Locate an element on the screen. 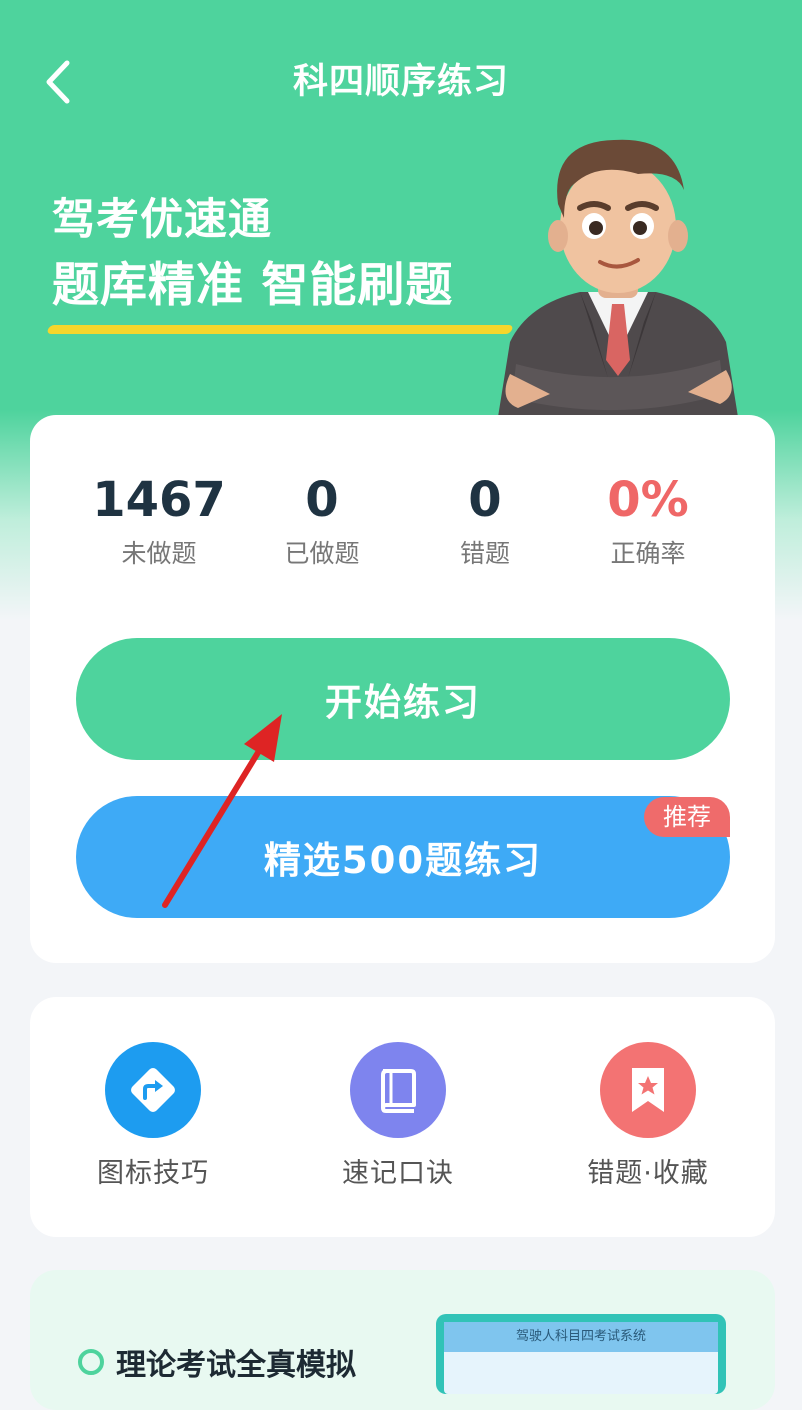 The height and width of the screenshot is (1410, 802). stat-done: 0 已做题 is located at coordinates (322, 521).